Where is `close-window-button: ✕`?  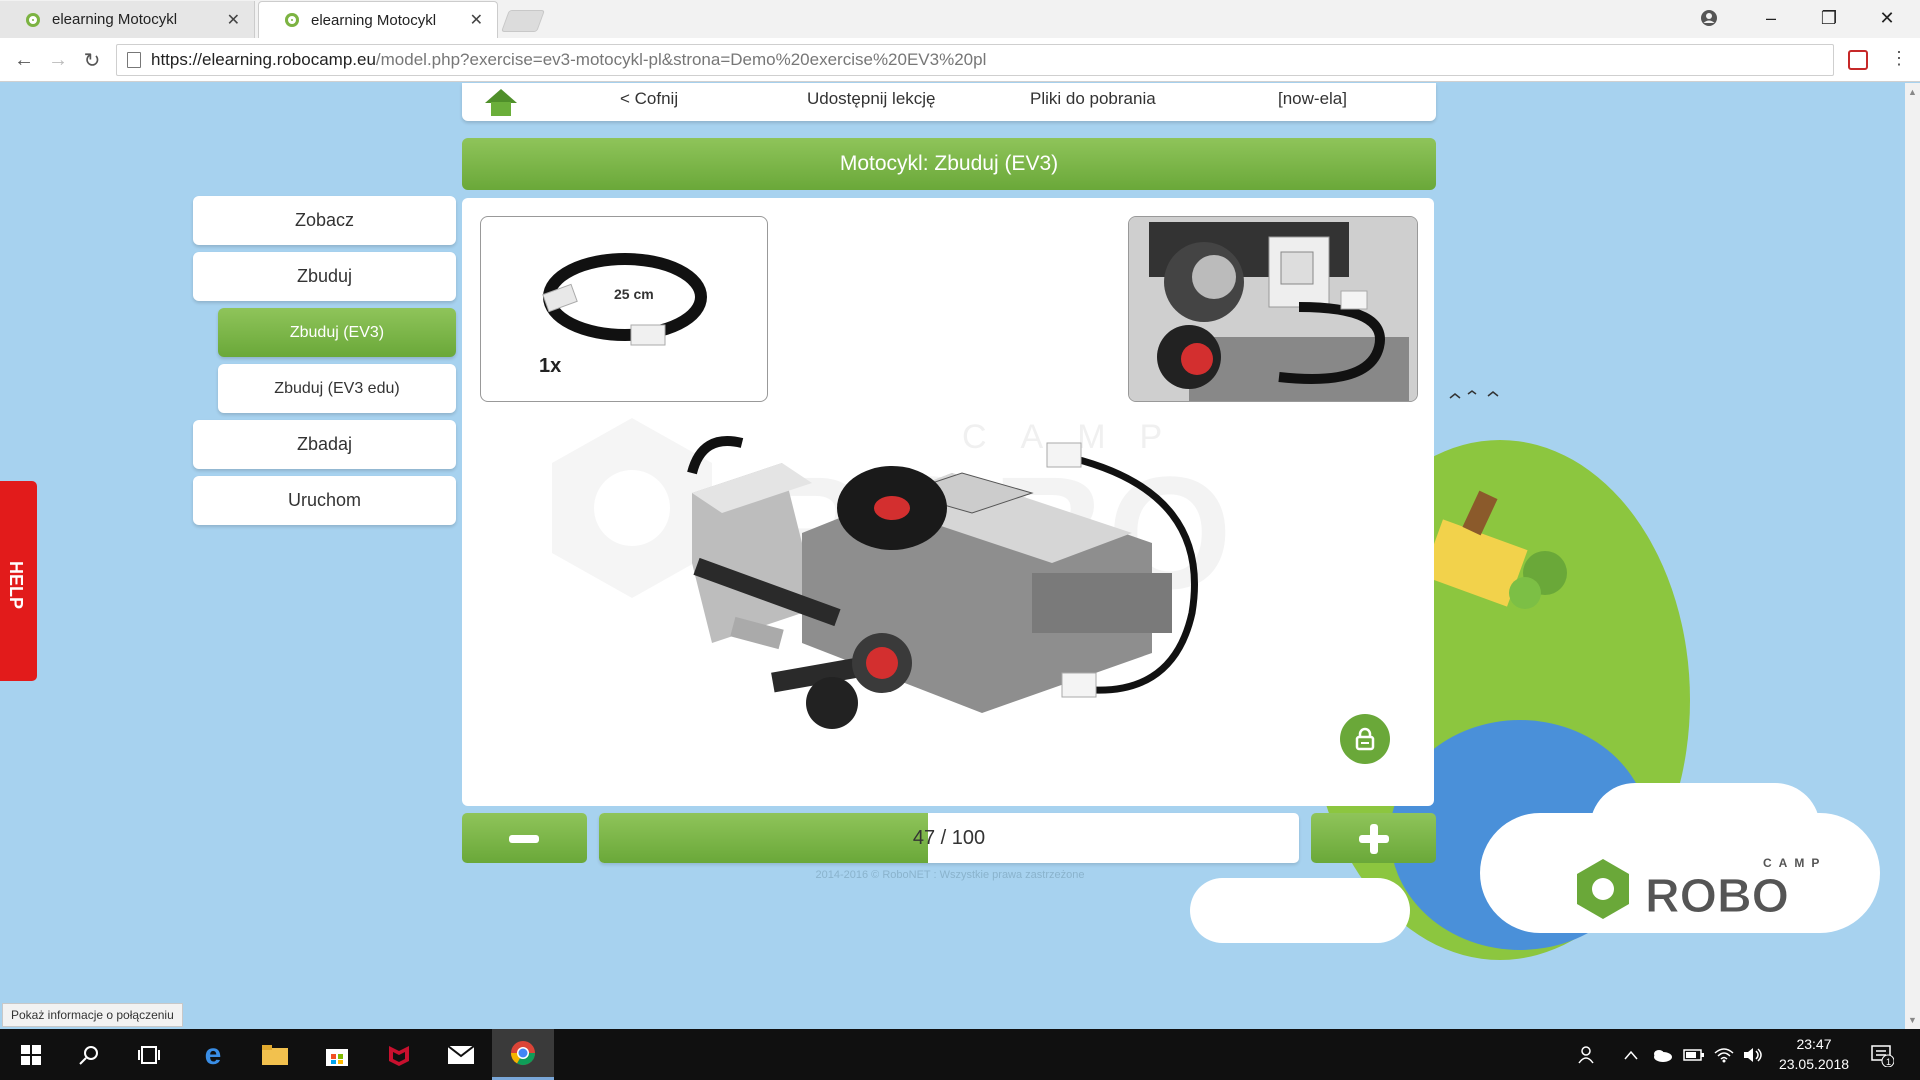
close-window-button: ✕ is located at coordinates (1887, 18).